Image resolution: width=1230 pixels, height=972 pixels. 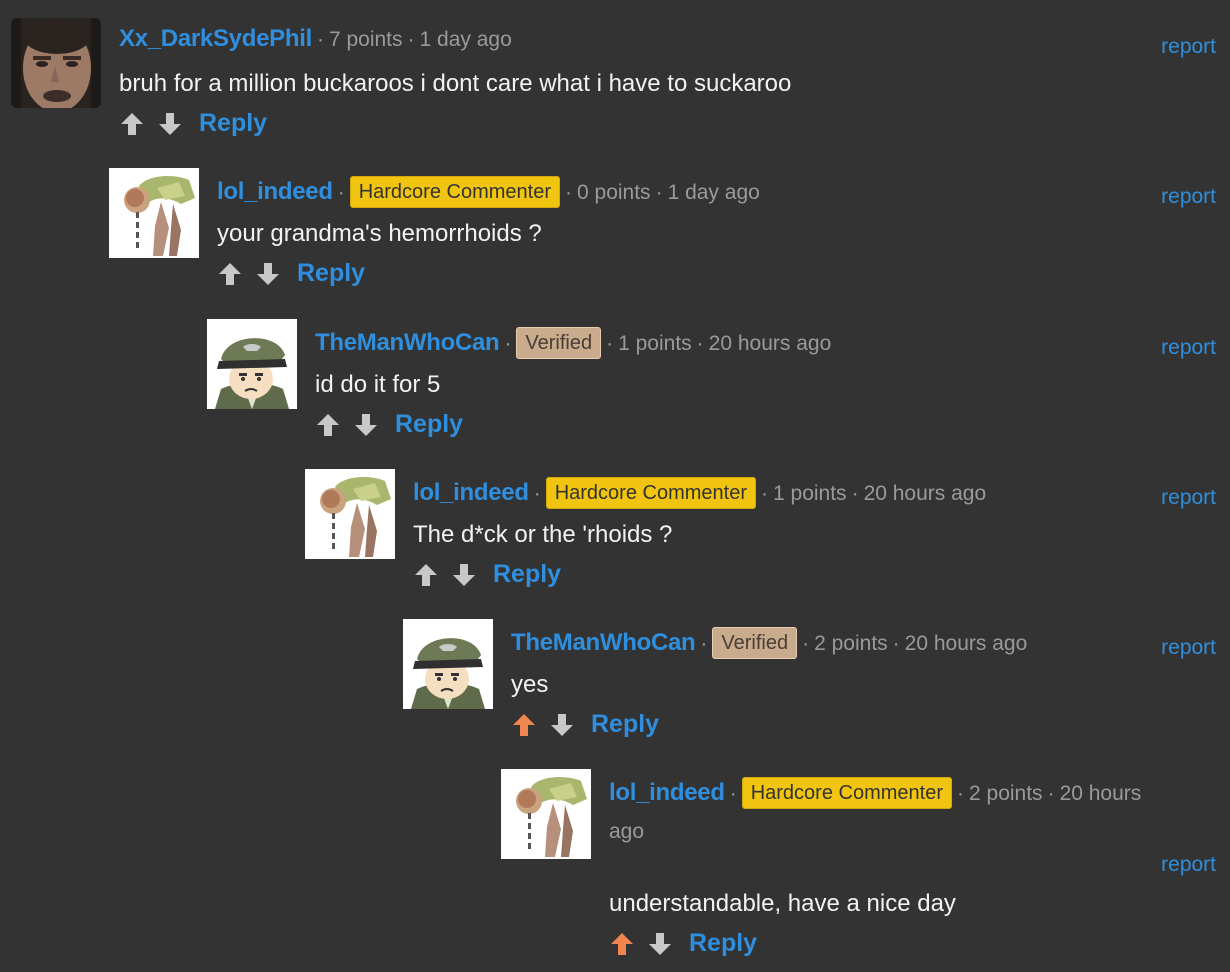 I want to click on comment-text: yes, so click(x=530, y=684).